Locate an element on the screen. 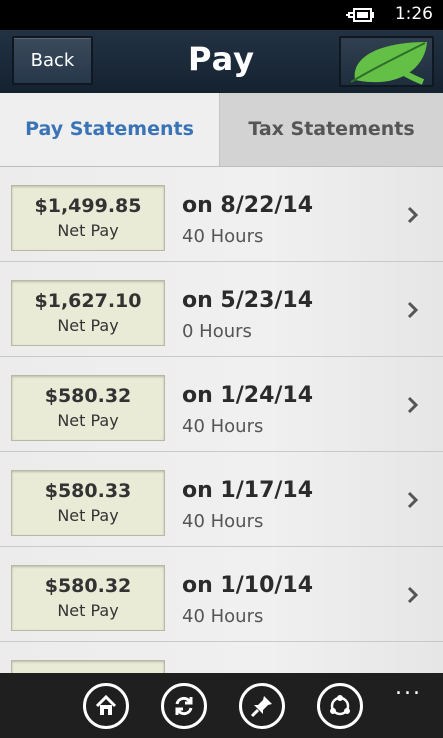 Image resolution: width=443 pixels, height=738 pixels. pin-icon is located at coordinates (261, 707).